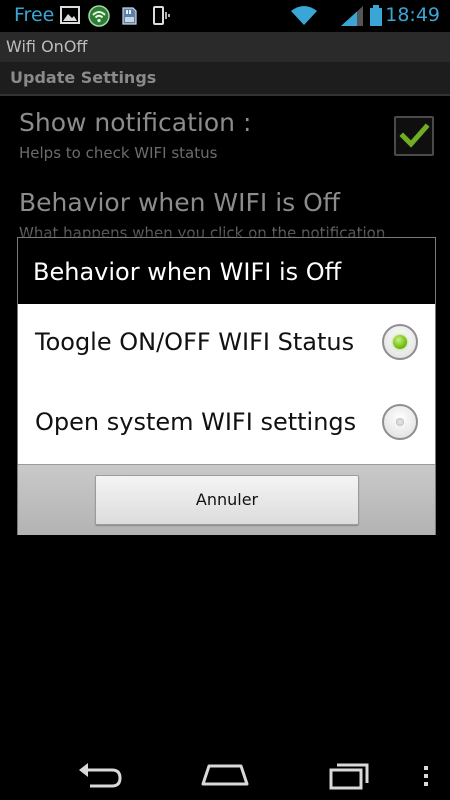 The image size is (450, 800). What do you see at coordinates (195, 342) in the screenshot?
I see `option-label: Toogle ON/OFF WIFI Status` at bounding box center [195, 342].